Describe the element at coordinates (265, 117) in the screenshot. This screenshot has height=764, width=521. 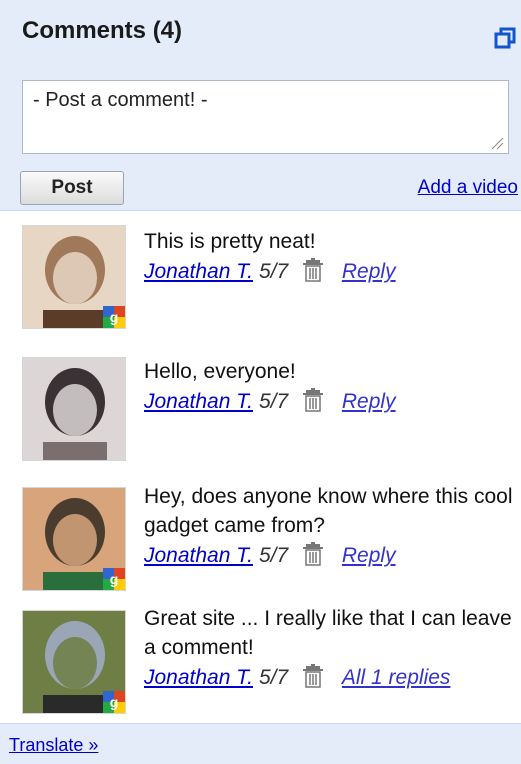
I see `comment-input` at that location.